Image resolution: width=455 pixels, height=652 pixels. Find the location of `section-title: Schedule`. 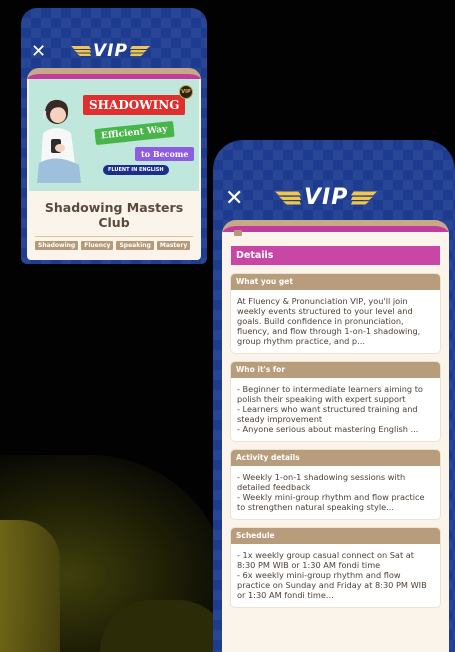

section-title: Schedule is located at coordinates (335, 536).